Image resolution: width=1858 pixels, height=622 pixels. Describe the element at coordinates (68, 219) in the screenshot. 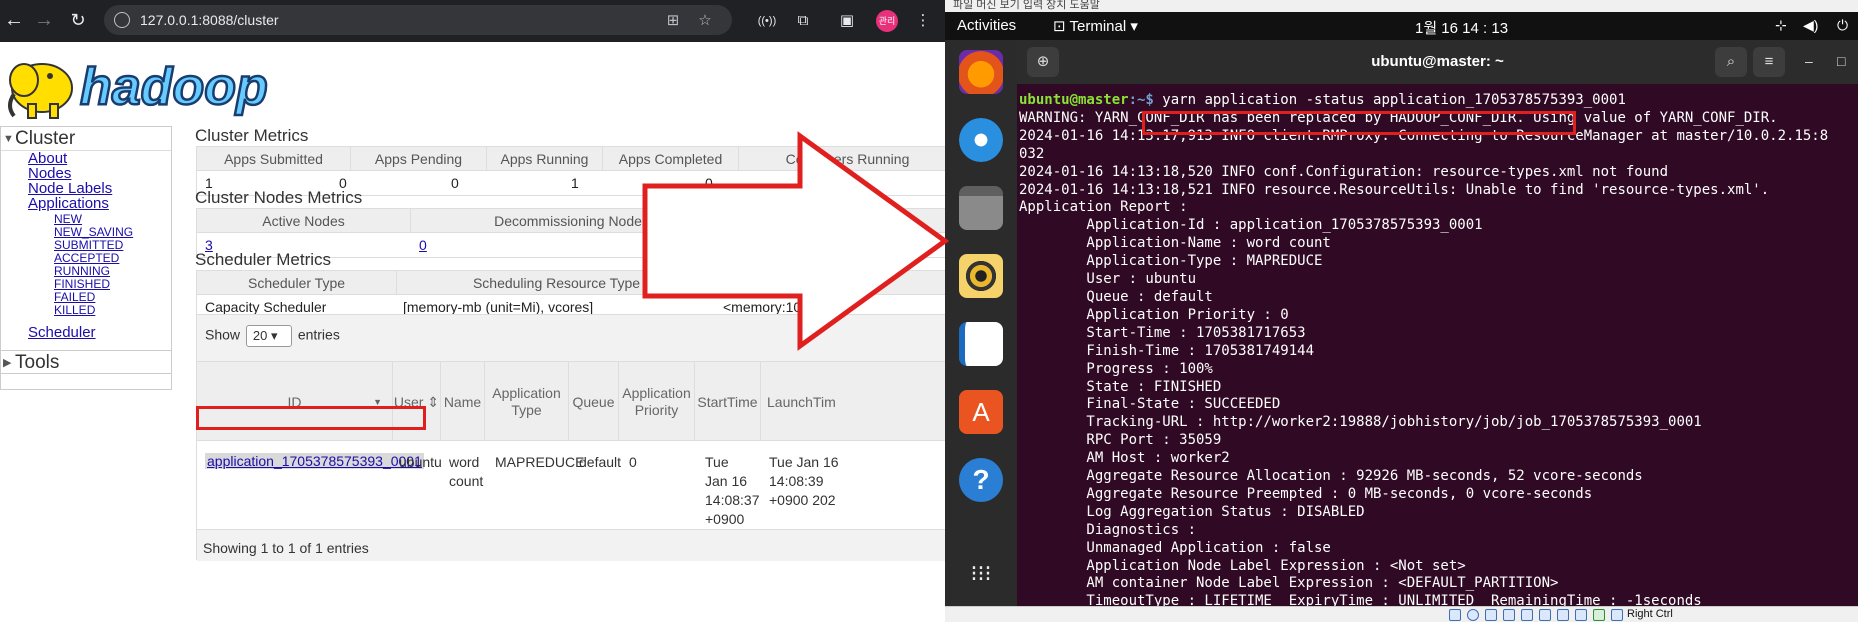

I see `sidebar-state-new: NEW` at that location.